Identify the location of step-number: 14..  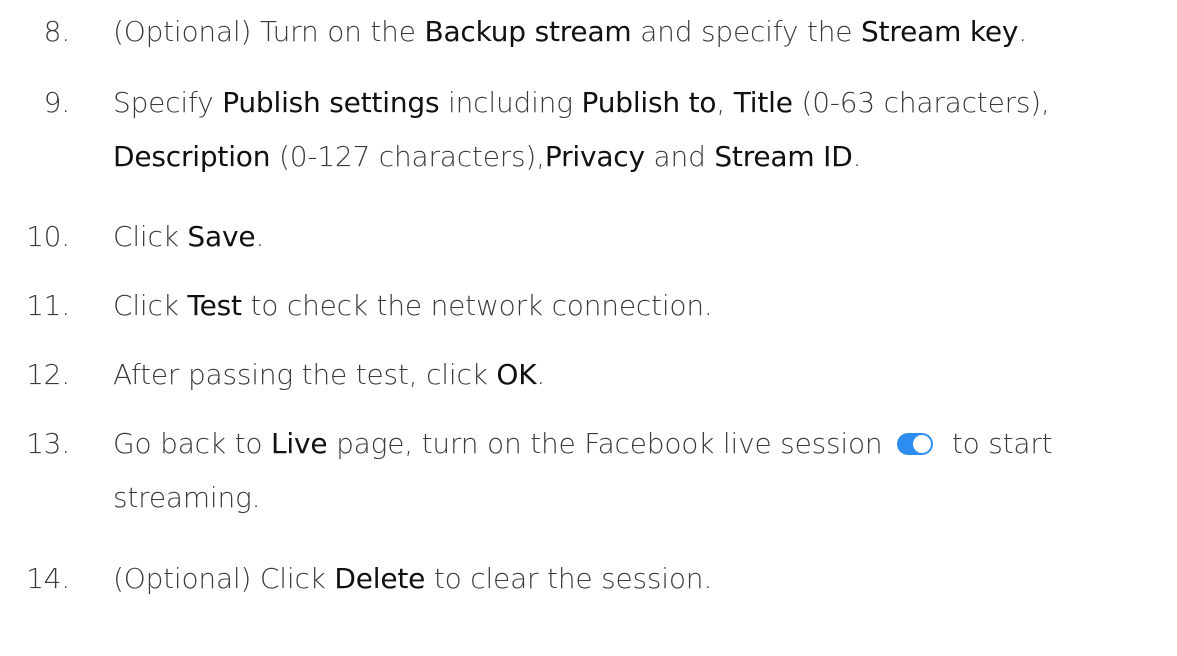
(48, 578).